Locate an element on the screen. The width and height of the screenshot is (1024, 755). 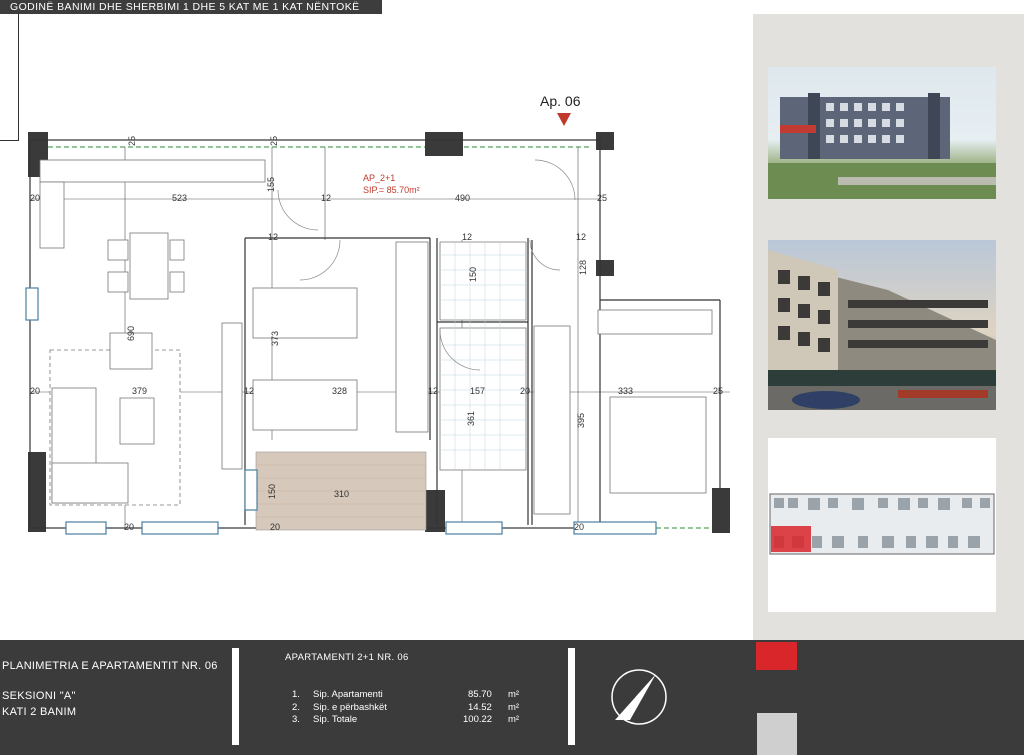
dim-text: 155 is located at coordinates (271, 184).